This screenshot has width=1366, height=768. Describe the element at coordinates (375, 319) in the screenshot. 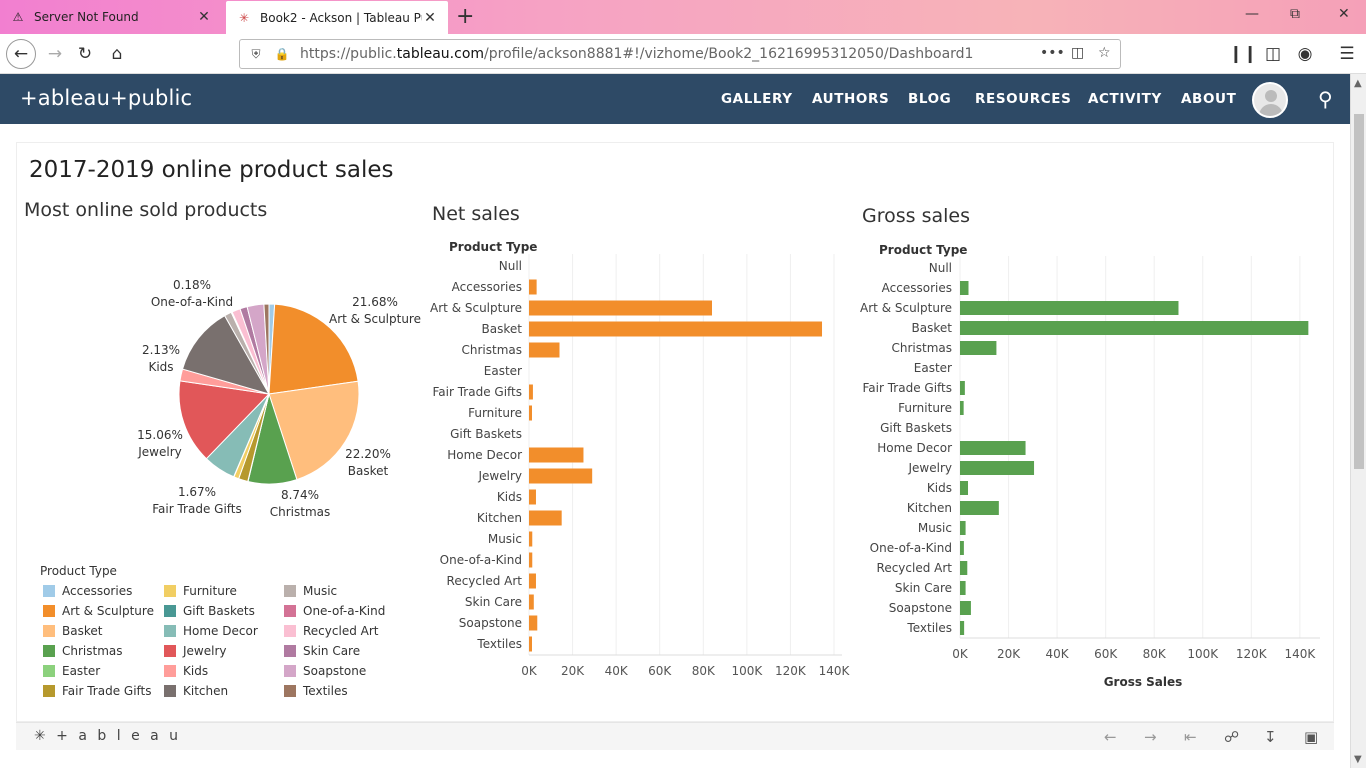

I see `pie-label-name: Art & Sculpture` at that location.